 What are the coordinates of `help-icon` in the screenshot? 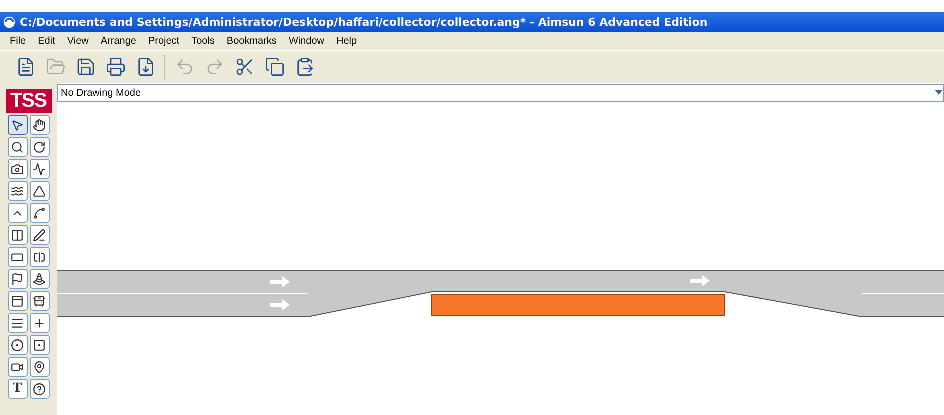 It's located at (39, 389).